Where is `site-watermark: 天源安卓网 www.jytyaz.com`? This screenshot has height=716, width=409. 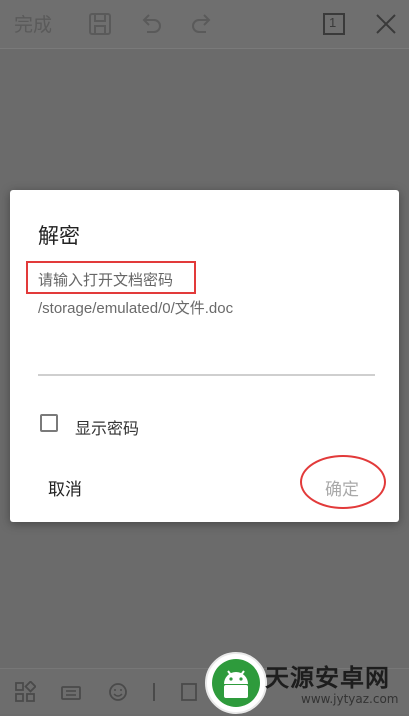
site-watermark: 天源安卓网 www.jytyaz.com is located at coordinates (307, 683).